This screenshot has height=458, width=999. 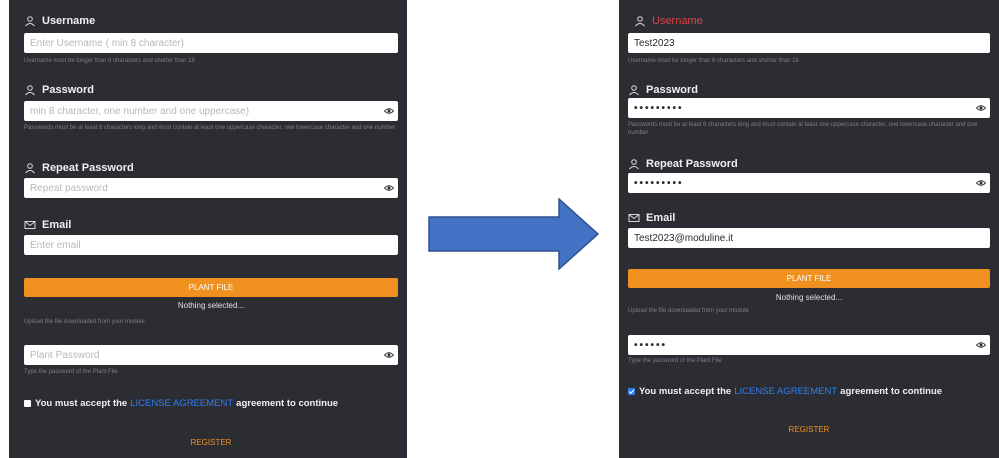 I want to click on password-field, so click(x=211, y=111).